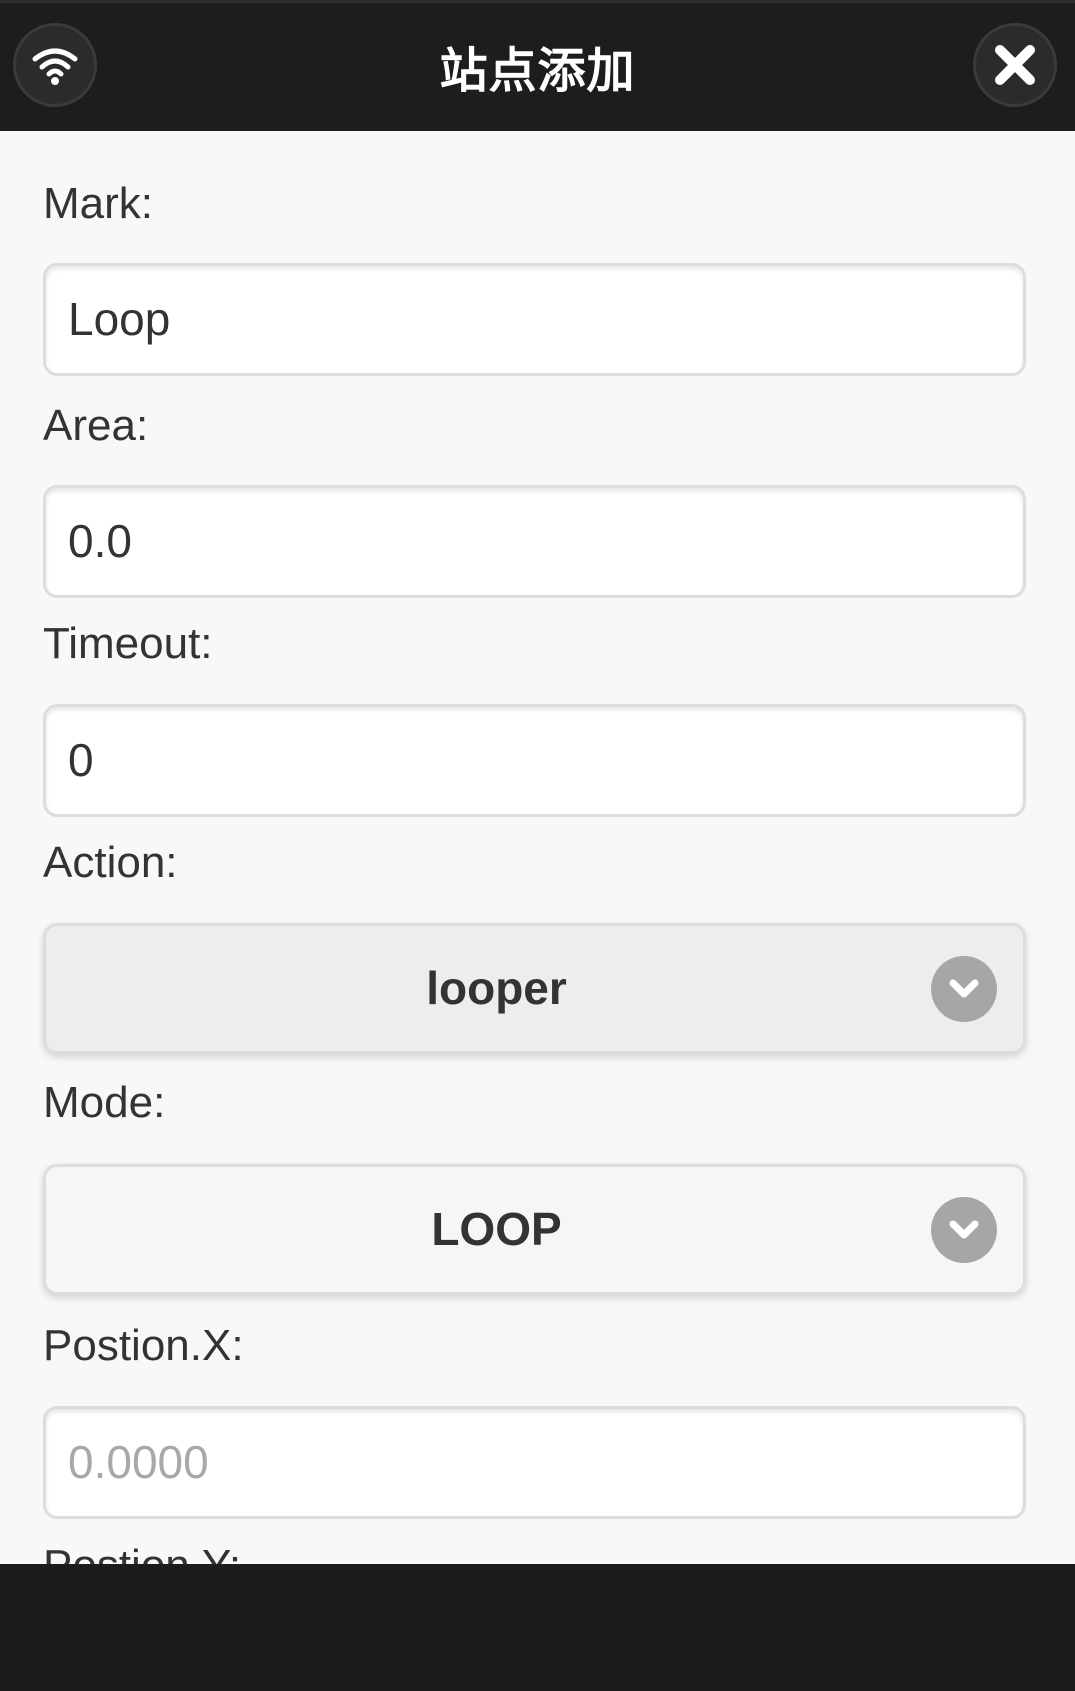 The height and width of the screenshot is (1691, 1075). What do you see at coordinates (496, 988) in the screenshot?
I see `action-selected-value: looper` at bounding box center [496, 988].